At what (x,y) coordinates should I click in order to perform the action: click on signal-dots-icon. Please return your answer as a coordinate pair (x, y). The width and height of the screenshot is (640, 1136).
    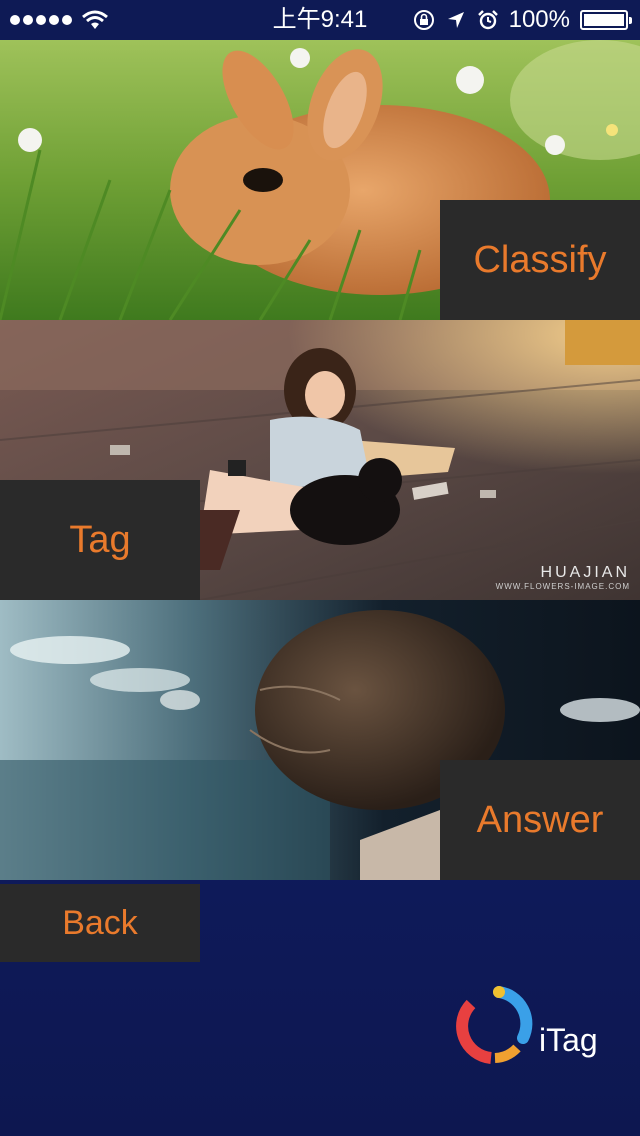
    Looking at the image, I should click on (41, 20).